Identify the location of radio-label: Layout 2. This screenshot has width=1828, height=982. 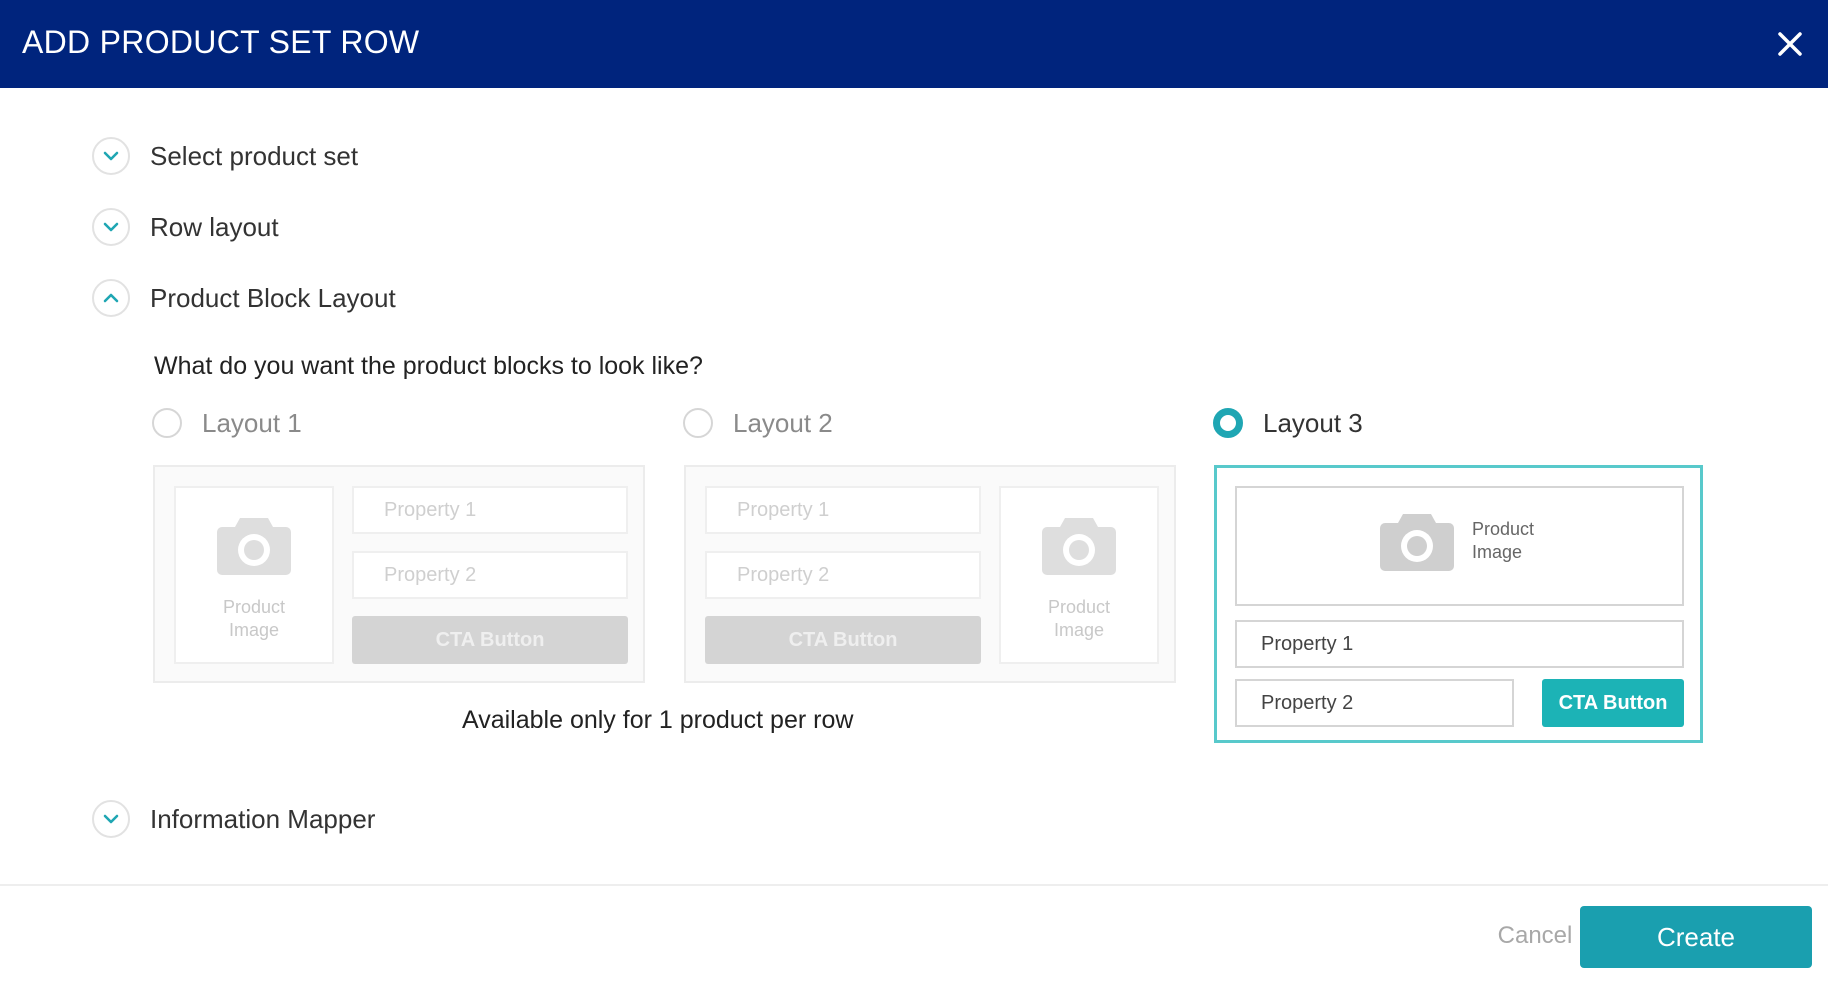
(783, 422).